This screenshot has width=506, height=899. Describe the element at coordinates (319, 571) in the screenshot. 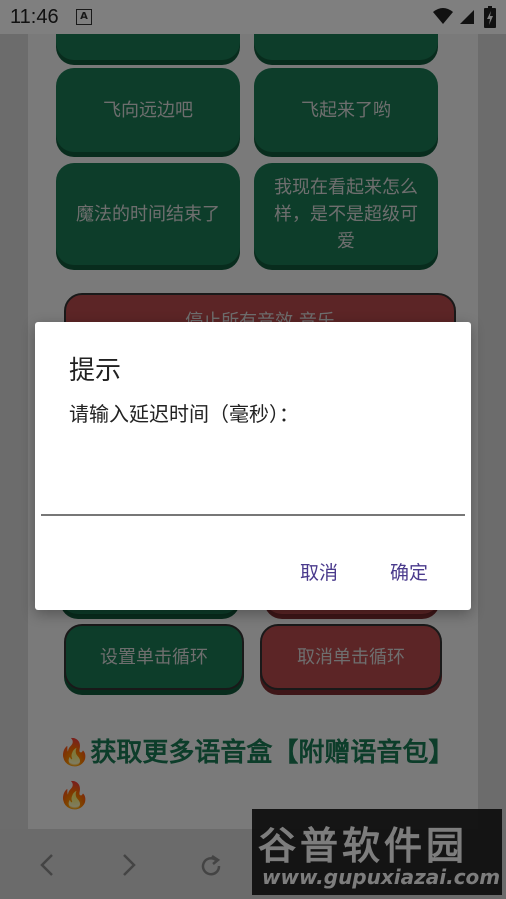

I see `cancel-button: 取消` at that location.